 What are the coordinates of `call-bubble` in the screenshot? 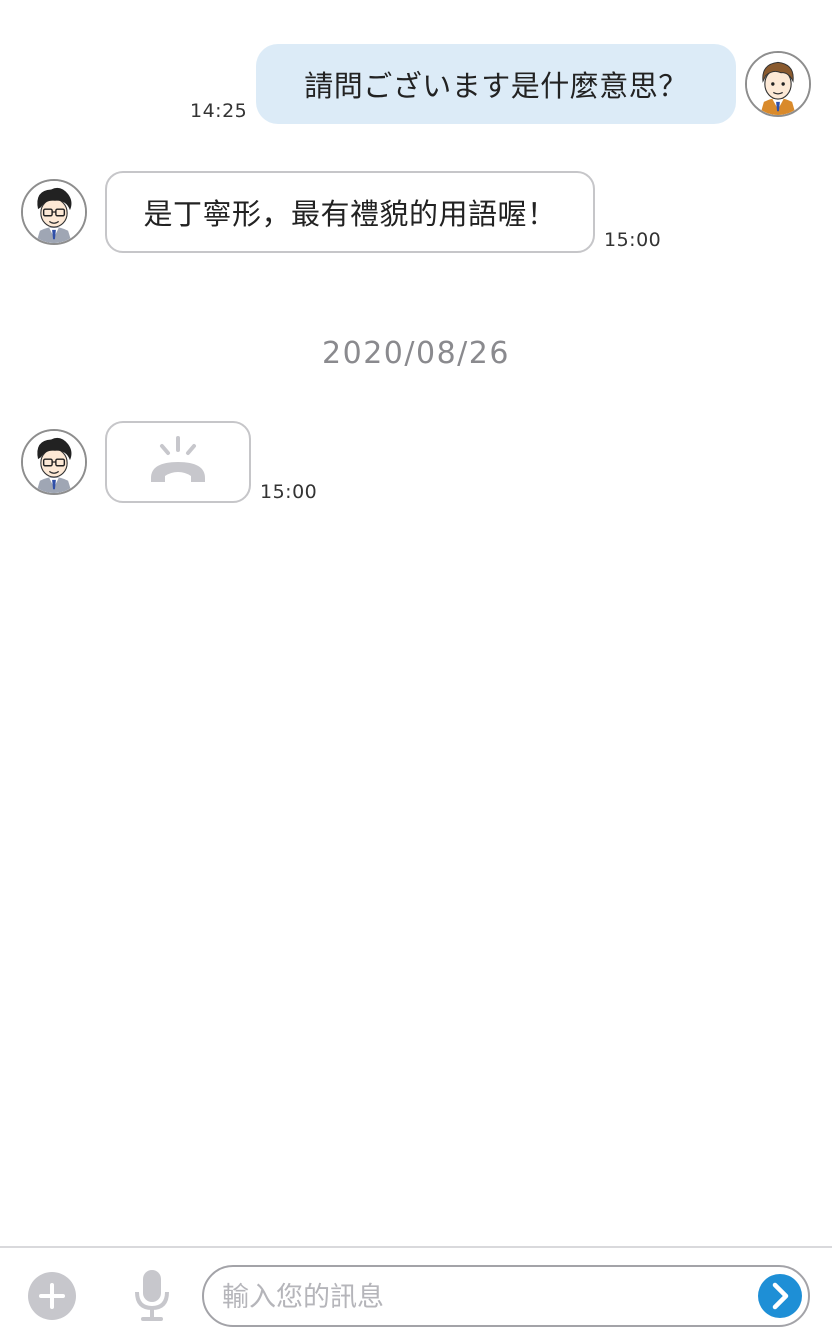 It's located at (178, 462).